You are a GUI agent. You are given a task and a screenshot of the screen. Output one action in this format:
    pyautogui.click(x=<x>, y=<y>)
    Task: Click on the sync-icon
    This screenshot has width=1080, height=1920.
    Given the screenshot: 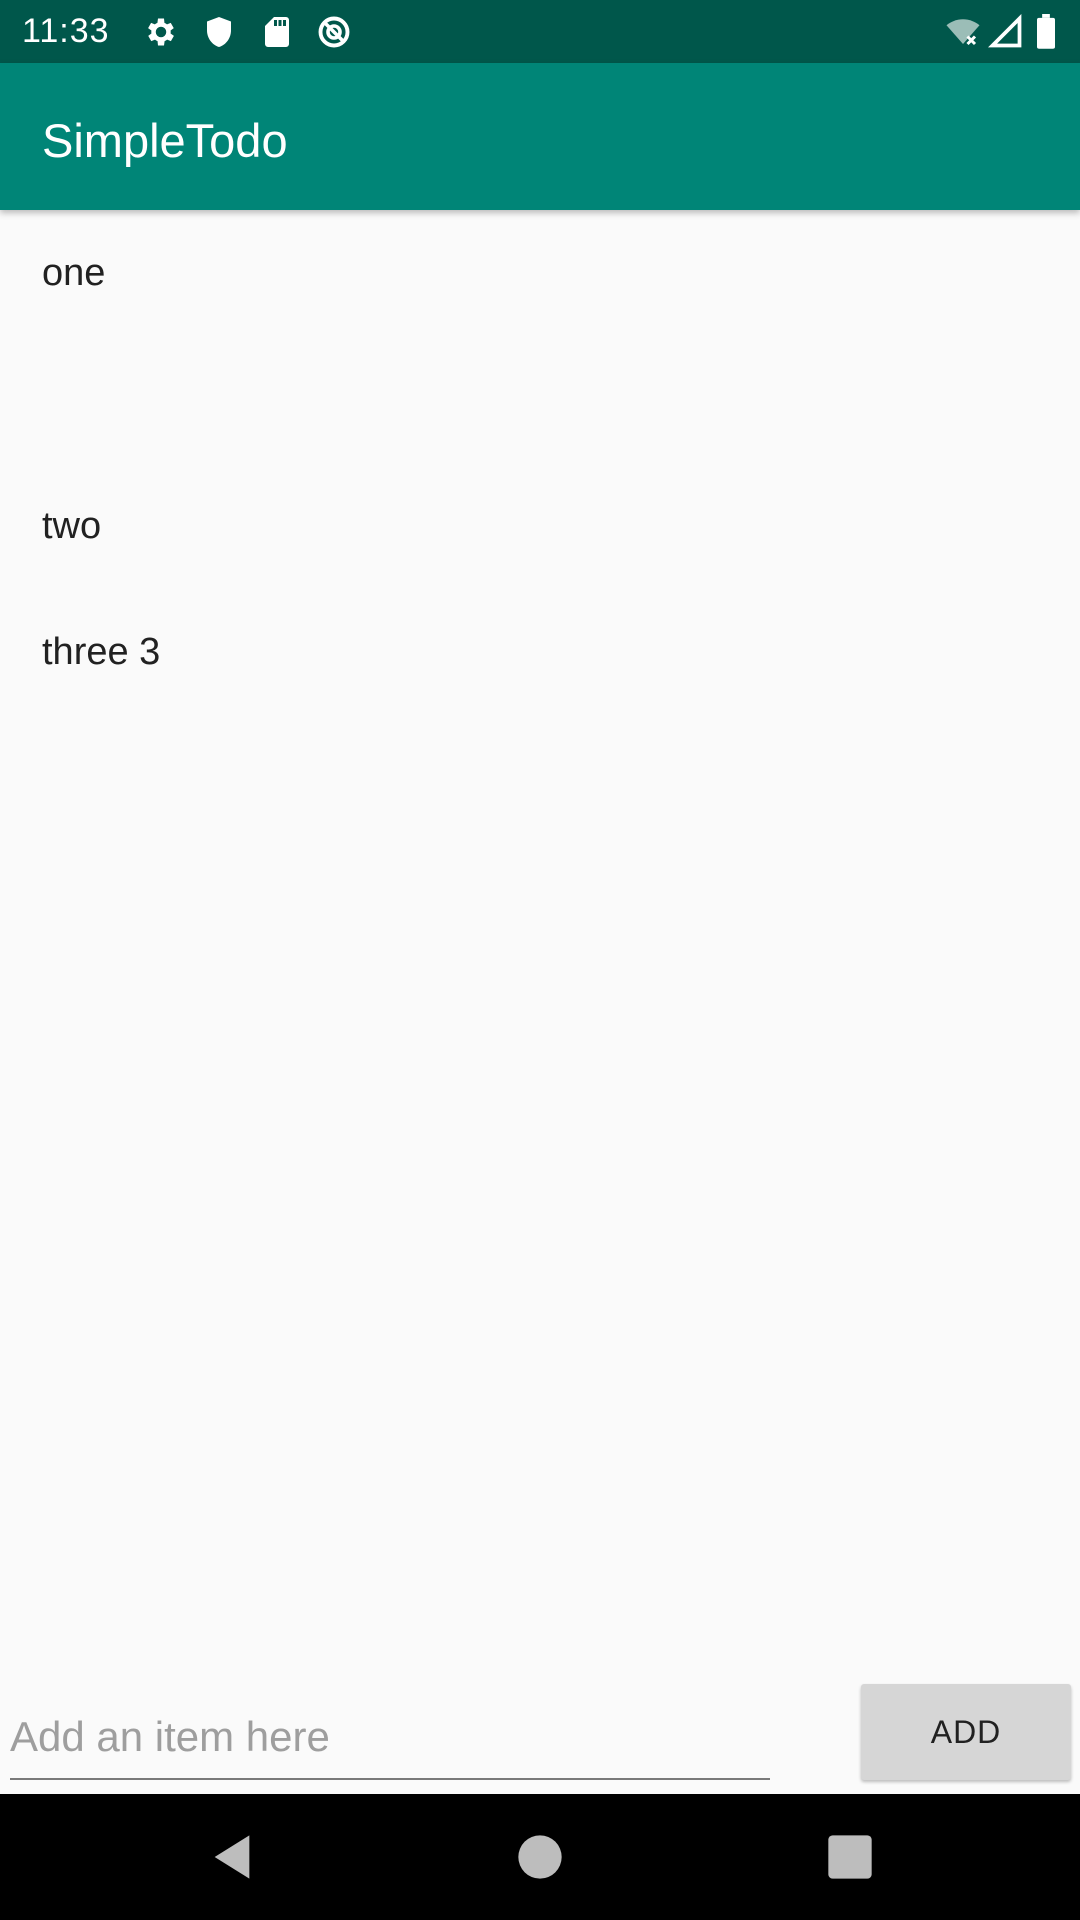 What is the action you would take?
    pyautogui.click(x=334, y=32)
    